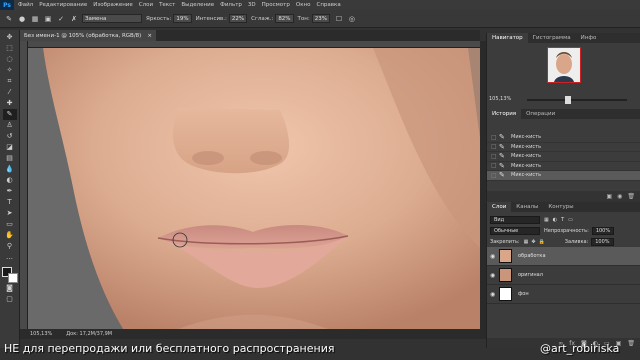 The height and width of the screenshot is (360, 640). I want to click on document-tab: Без имени-1 @ 105% (обработка, RGB/8) ×, so click(88, 35).